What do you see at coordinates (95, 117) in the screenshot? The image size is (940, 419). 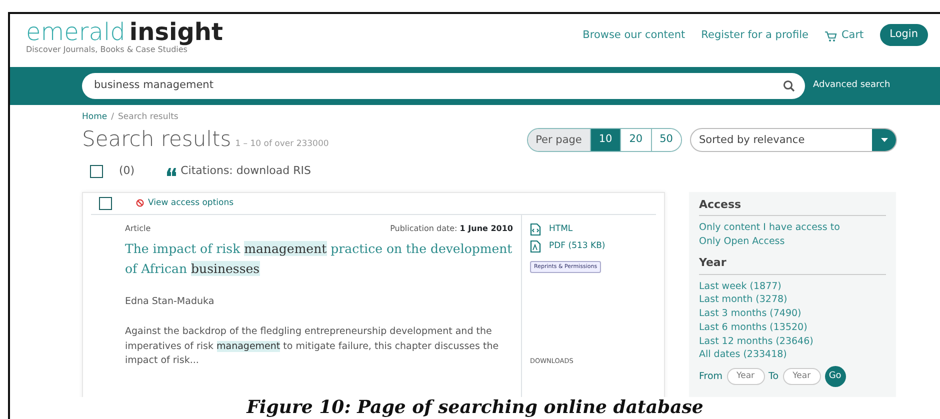 I see `breadcrumb-item: Home` at bounding box center [95, 117].